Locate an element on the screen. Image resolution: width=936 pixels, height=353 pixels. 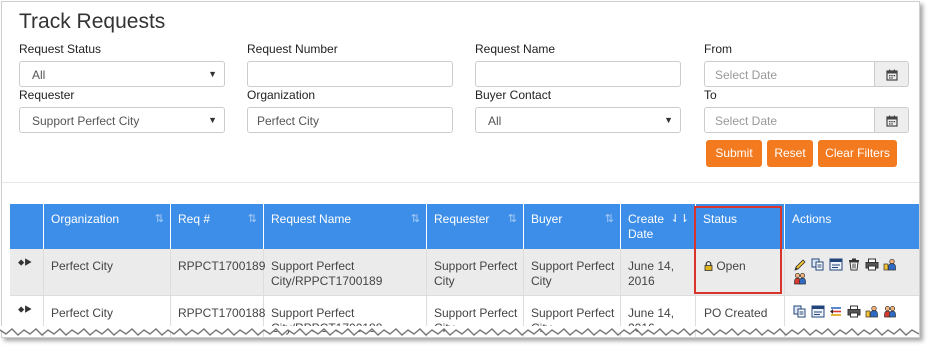
column-header-create-date: Create Date ⇃⇂ is located at coordinates (658, 226).